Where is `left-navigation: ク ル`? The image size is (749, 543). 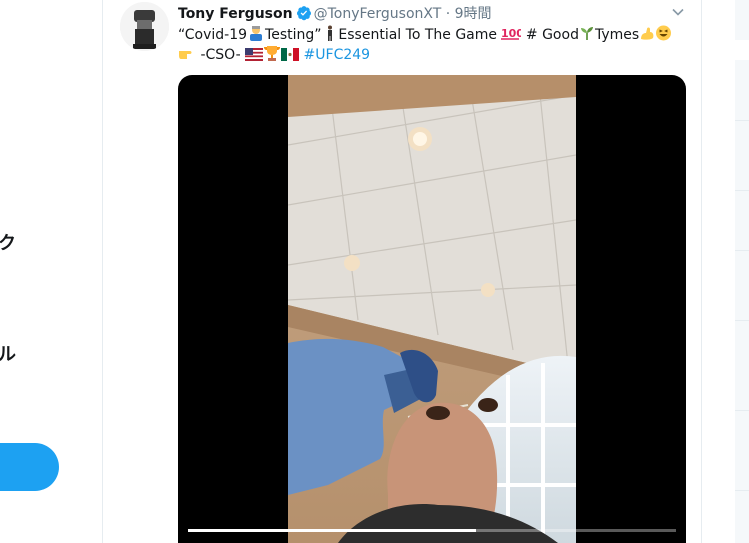 left-navigation: ク ル is located at coordinates (51, 271).